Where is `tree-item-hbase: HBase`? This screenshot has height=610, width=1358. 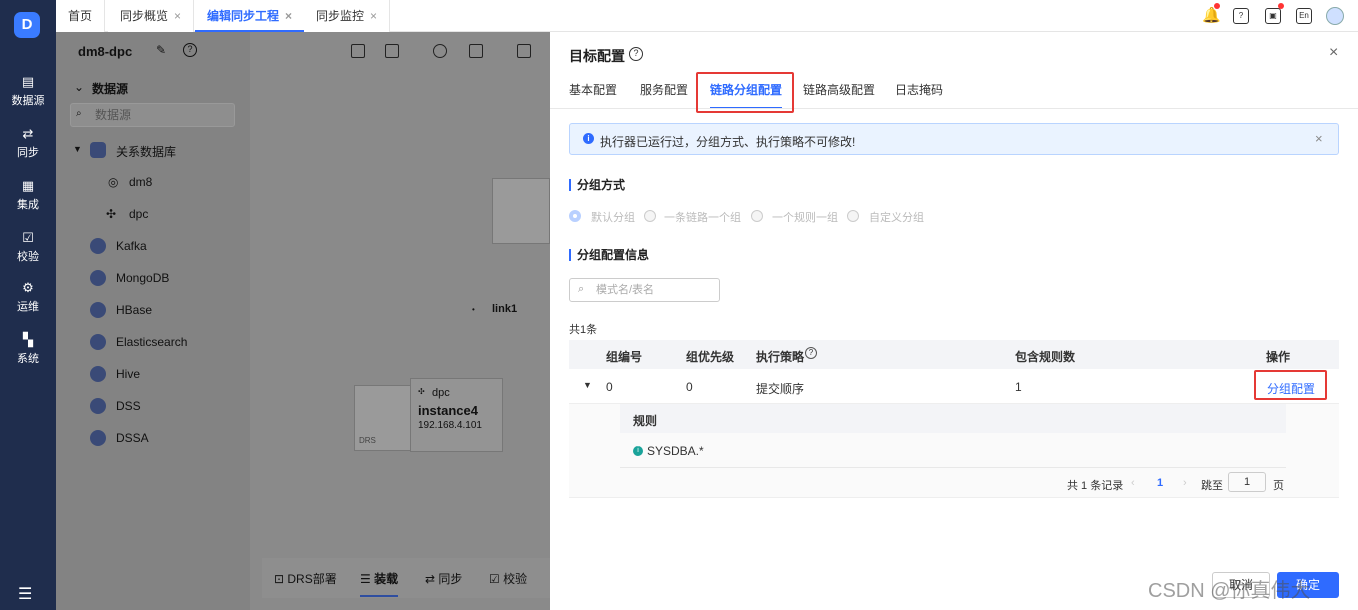 tree-item-hbase: HBase is located at coordinates (134, 310).